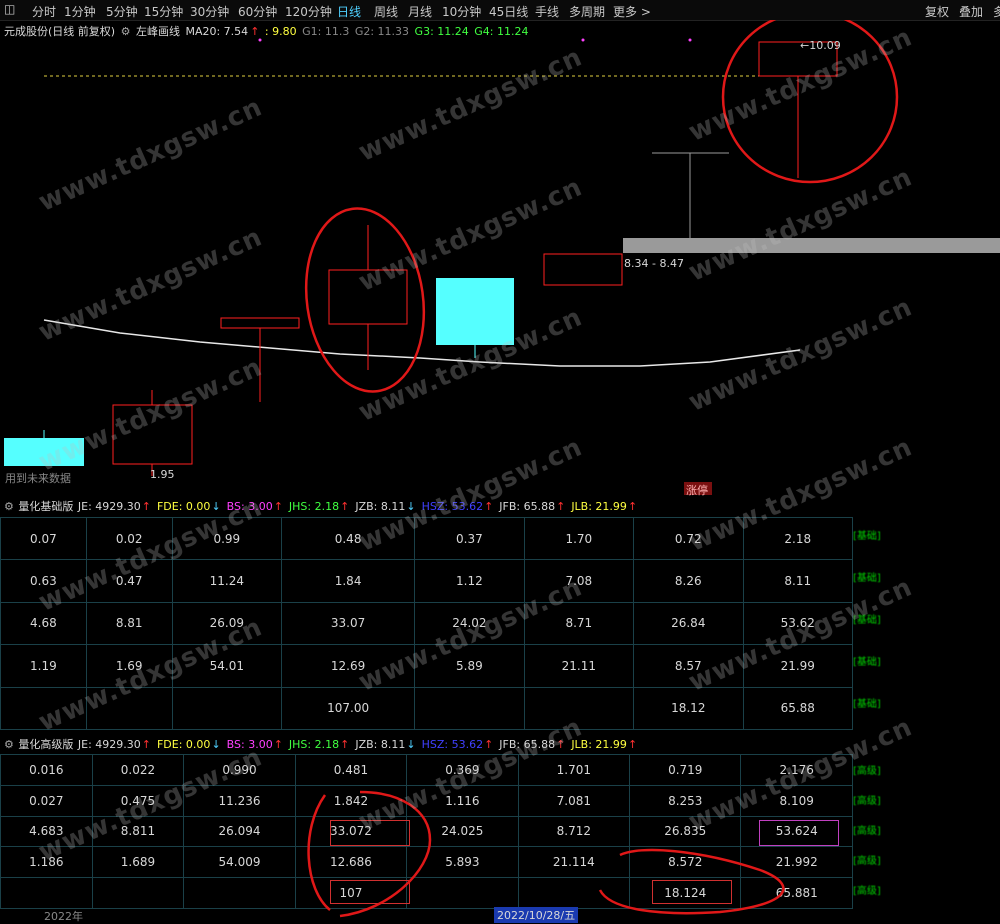  What do you see at coordinates (227, 623) in the screenshot?
I see `table-cell: 26.09` at bounding box center [227, 623].